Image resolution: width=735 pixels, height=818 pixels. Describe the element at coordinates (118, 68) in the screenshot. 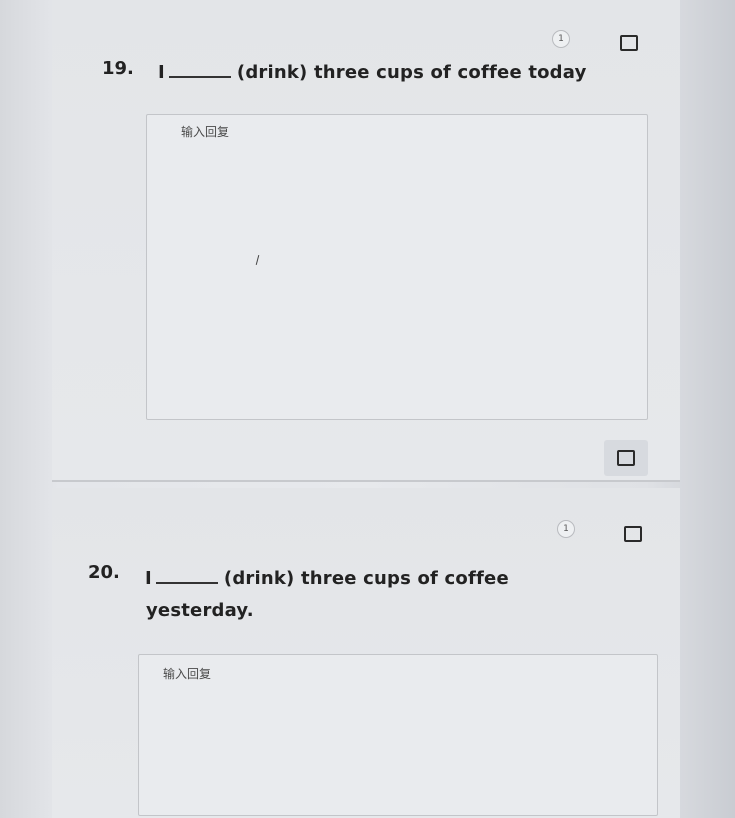

I see `question-number: 19.` at that location.